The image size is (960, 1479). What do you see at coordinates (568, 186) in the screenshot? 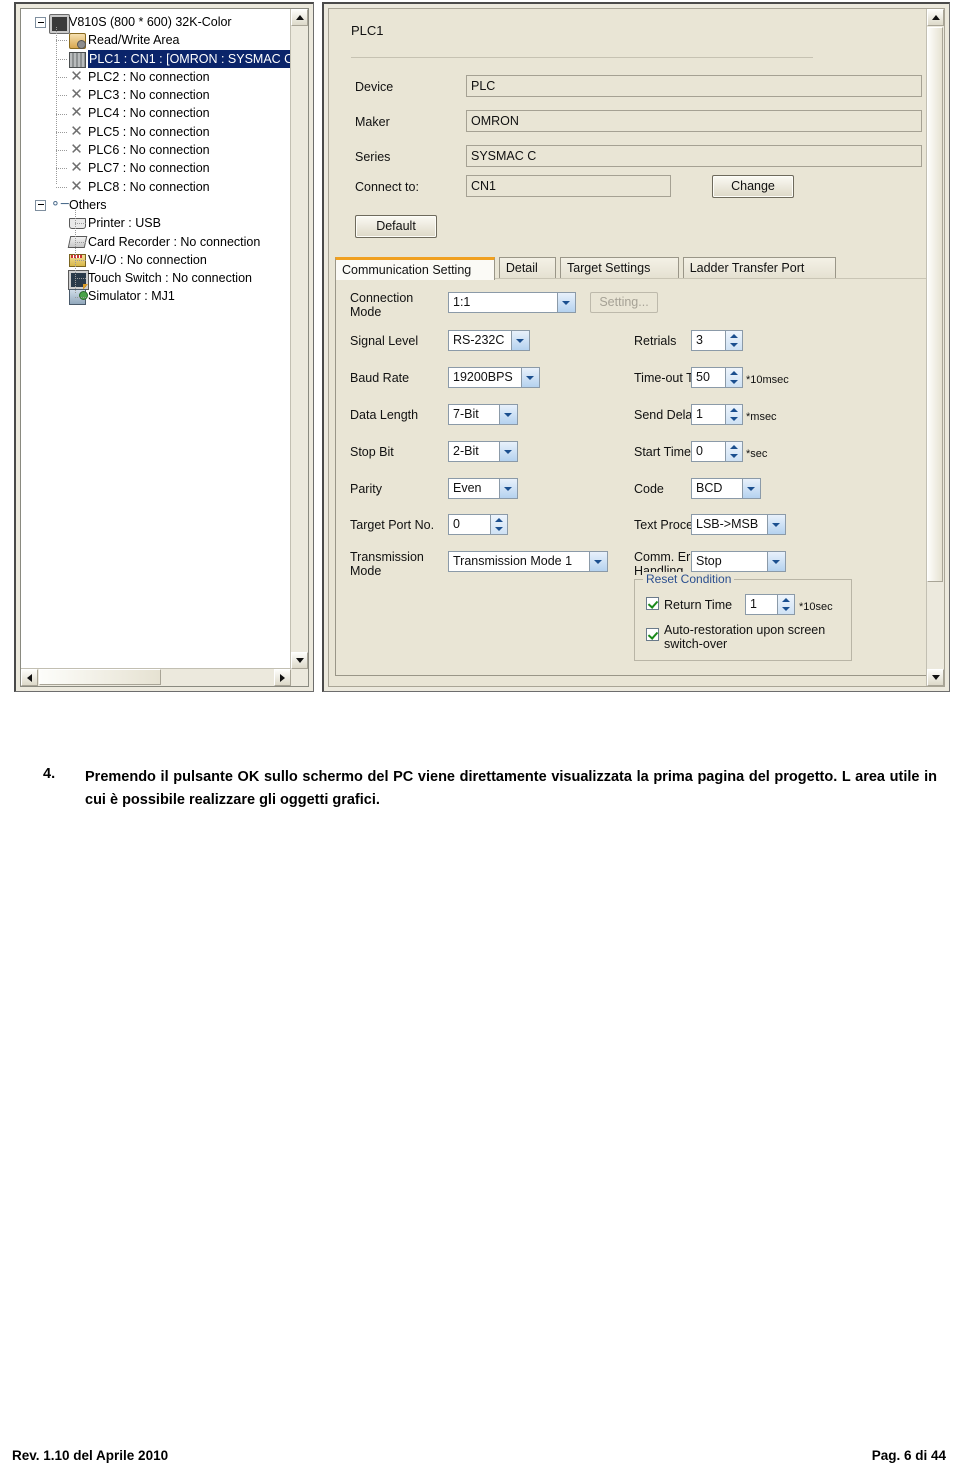
I see `field-value-connect-to: CN1` at bounding box center [568, 186].